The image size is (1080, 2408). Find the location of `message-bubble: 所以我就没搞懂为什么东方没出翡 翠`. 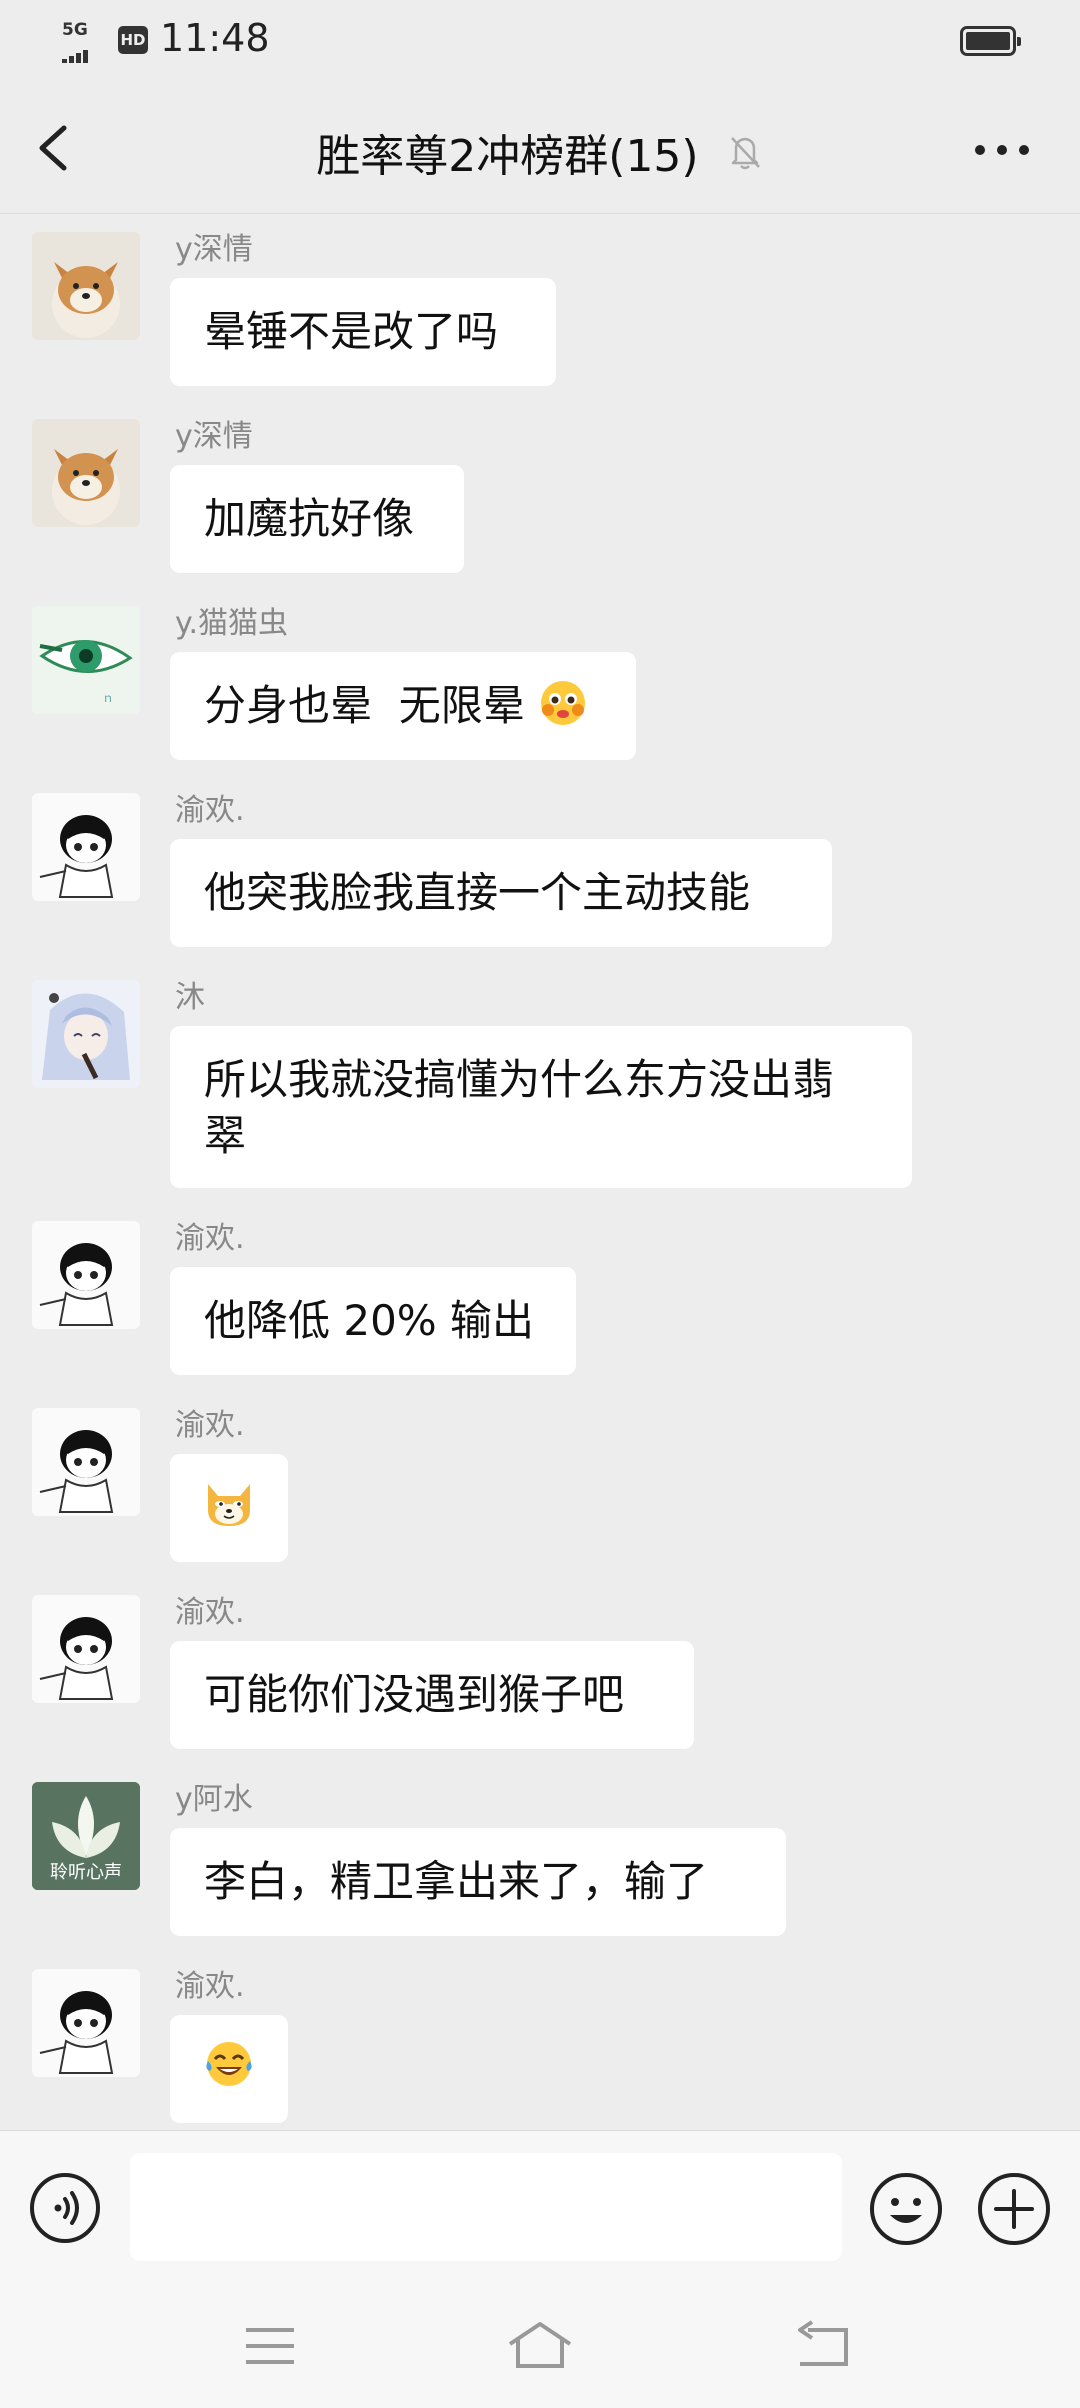

message-bubble: 所以我就没搞懂为什么东方没出翡 翠 is located at coordinates (541, 1107).